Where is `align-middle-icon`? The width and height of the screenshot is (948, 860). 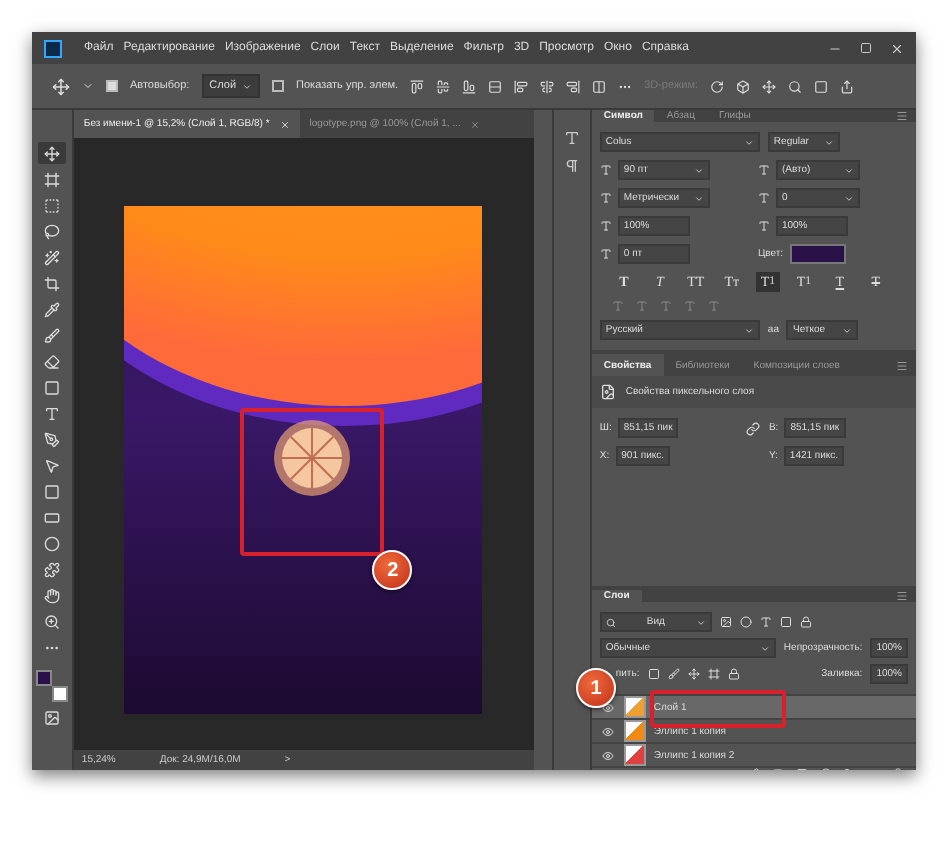 align-middle-icon is located at coordinates (443, 86).